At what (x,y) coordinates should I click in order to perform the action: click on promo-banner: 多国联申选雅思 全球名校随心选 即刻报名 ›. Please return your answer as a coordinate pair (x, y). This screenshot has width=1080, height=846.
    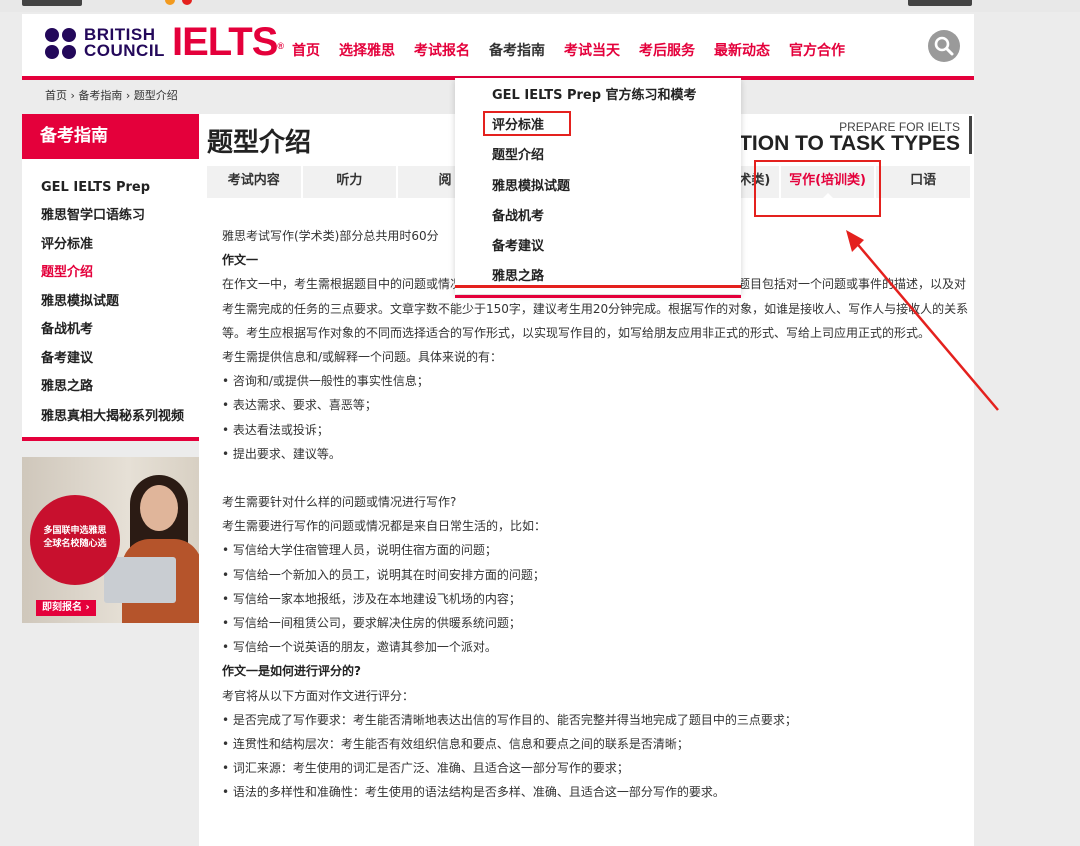
    Looking at the image, I should click on (110, 540).